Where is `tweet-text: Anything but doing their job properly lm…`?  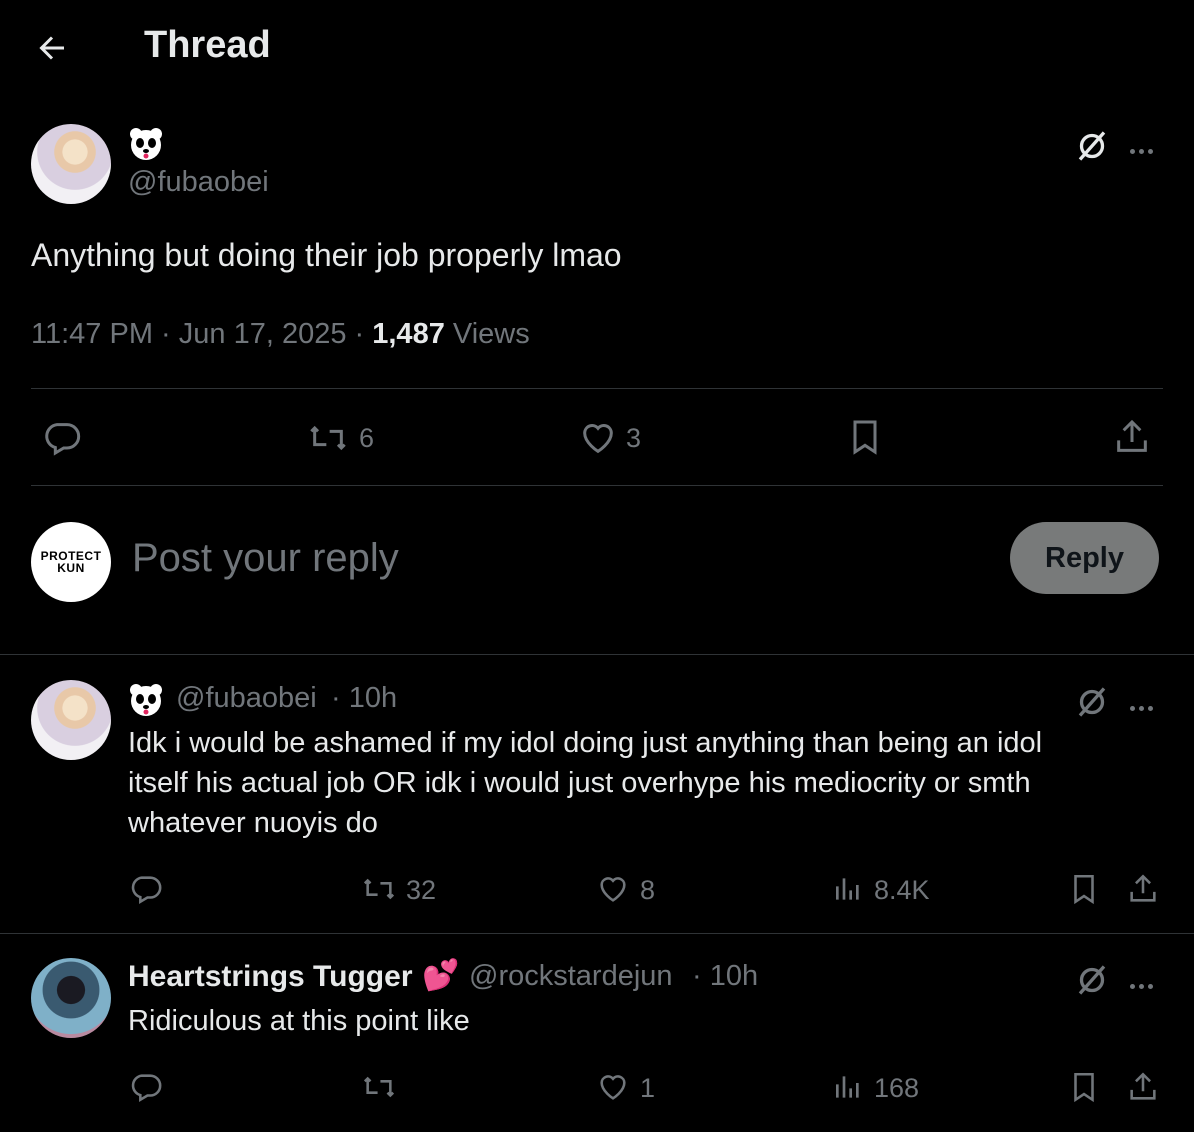 tweet-text: Anything but doing their job properly lm… is located at coordinates (326, 255).